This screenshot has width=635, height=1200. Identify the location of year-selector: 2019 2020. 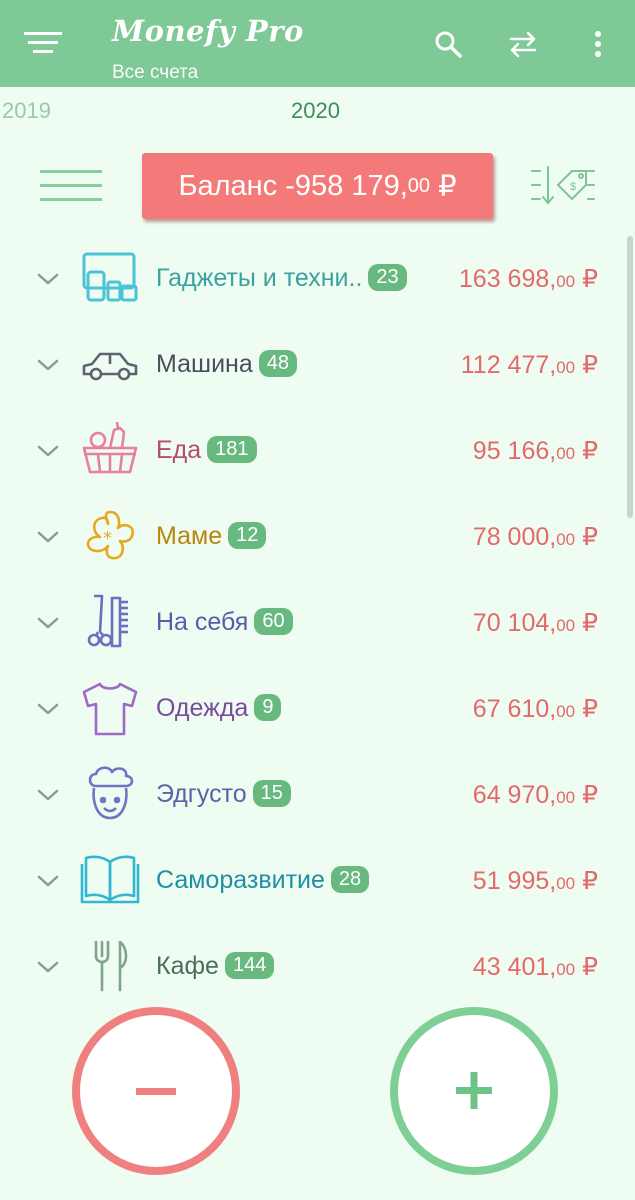
(317, 113).